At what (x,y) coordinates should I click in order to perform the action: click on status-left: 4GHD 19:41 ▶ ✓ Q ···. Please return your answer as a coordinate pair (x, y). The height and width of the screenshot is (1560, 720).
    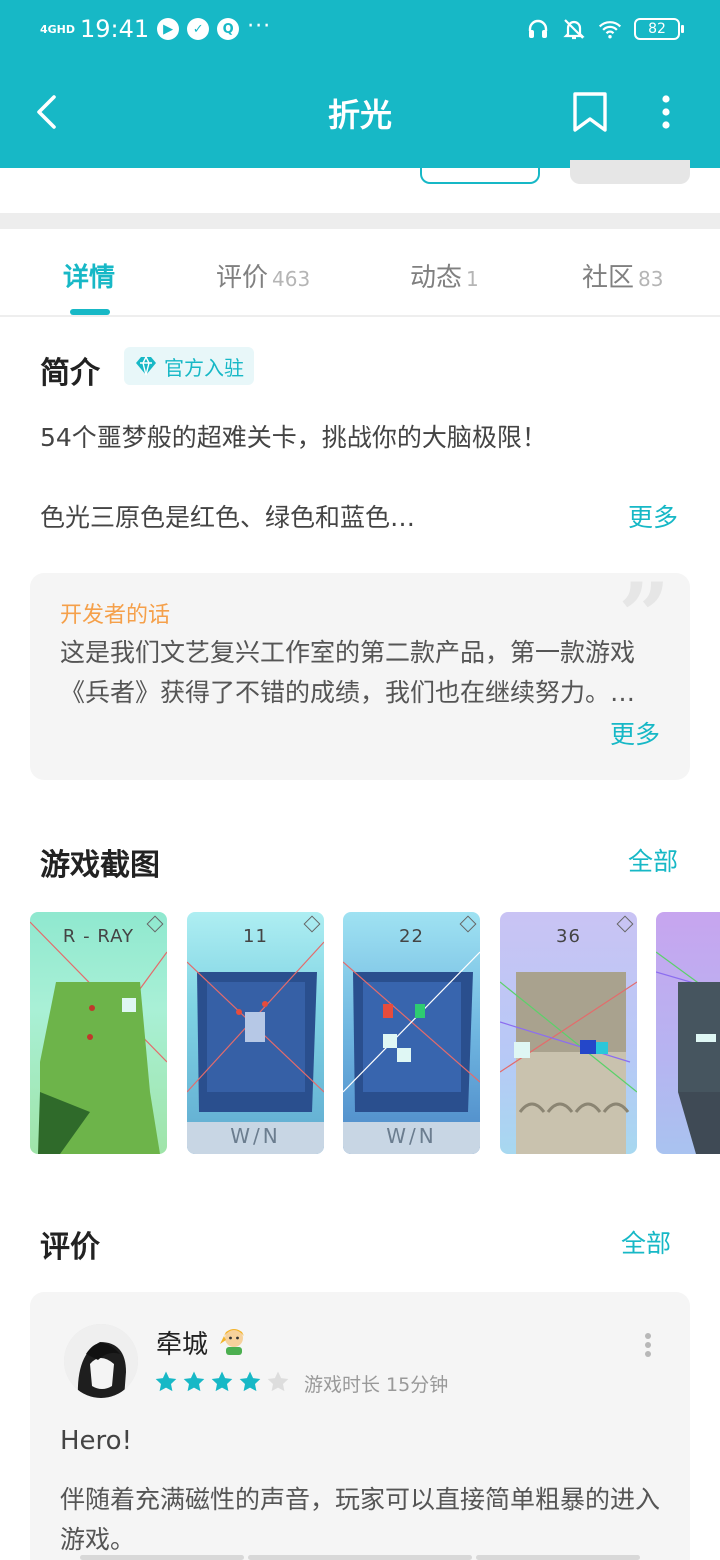
    Looking at the image, I should click on (155, 29).